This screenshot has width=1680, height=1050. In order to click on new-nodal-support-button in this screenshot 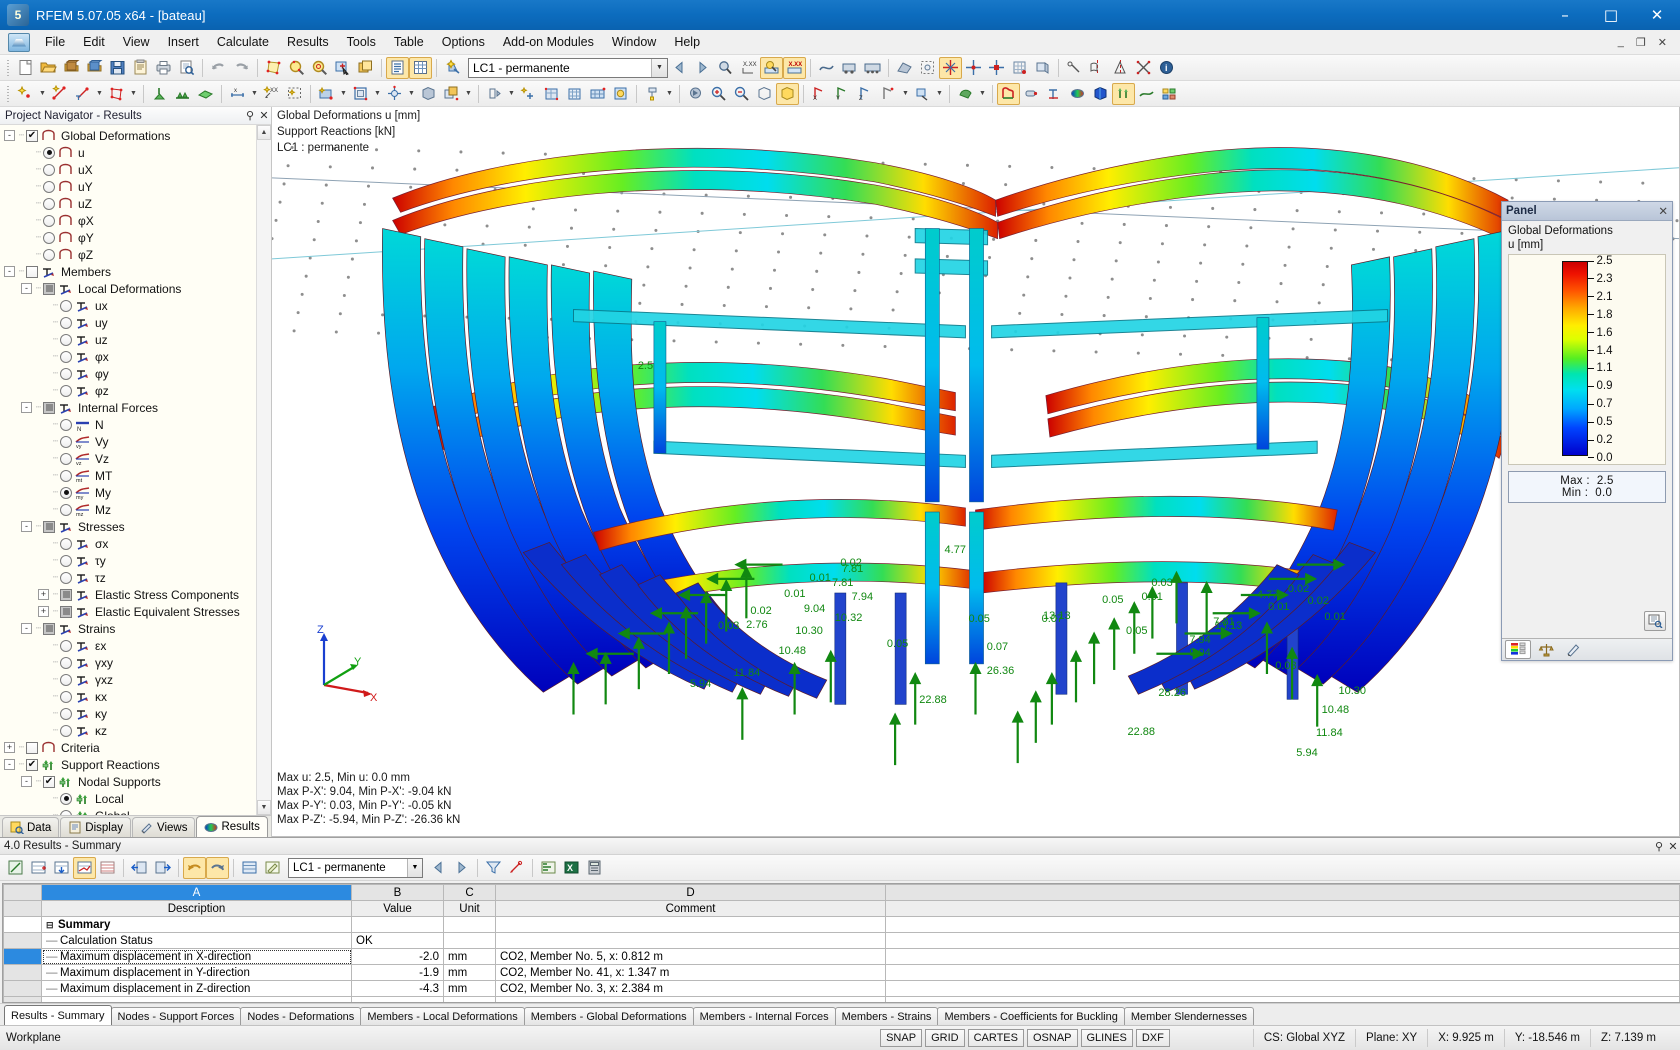, I will do `click(159, 94)`.